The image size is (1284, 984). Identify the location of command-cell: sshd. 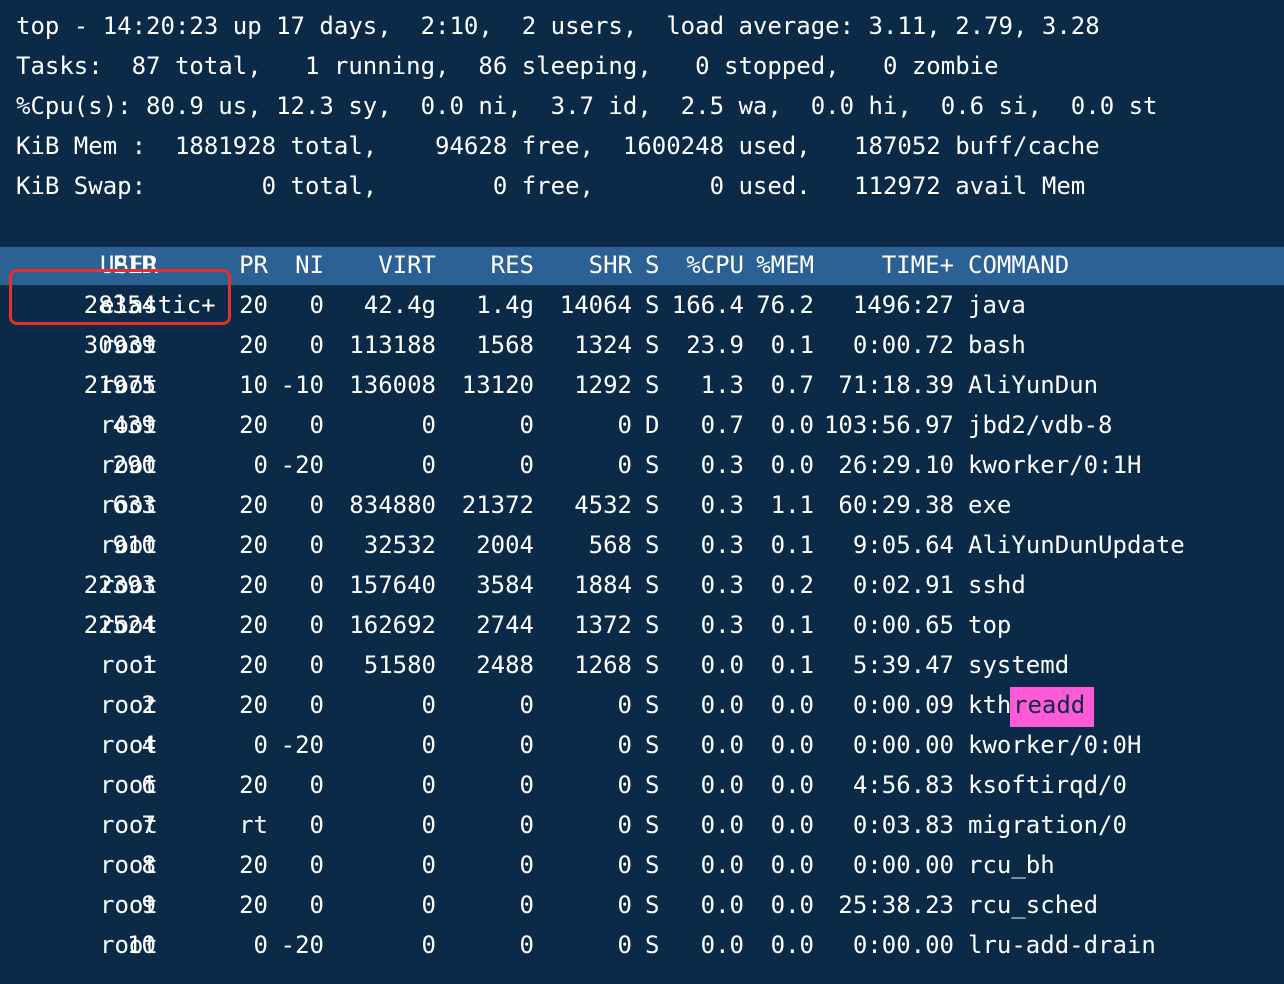
(997, 585).